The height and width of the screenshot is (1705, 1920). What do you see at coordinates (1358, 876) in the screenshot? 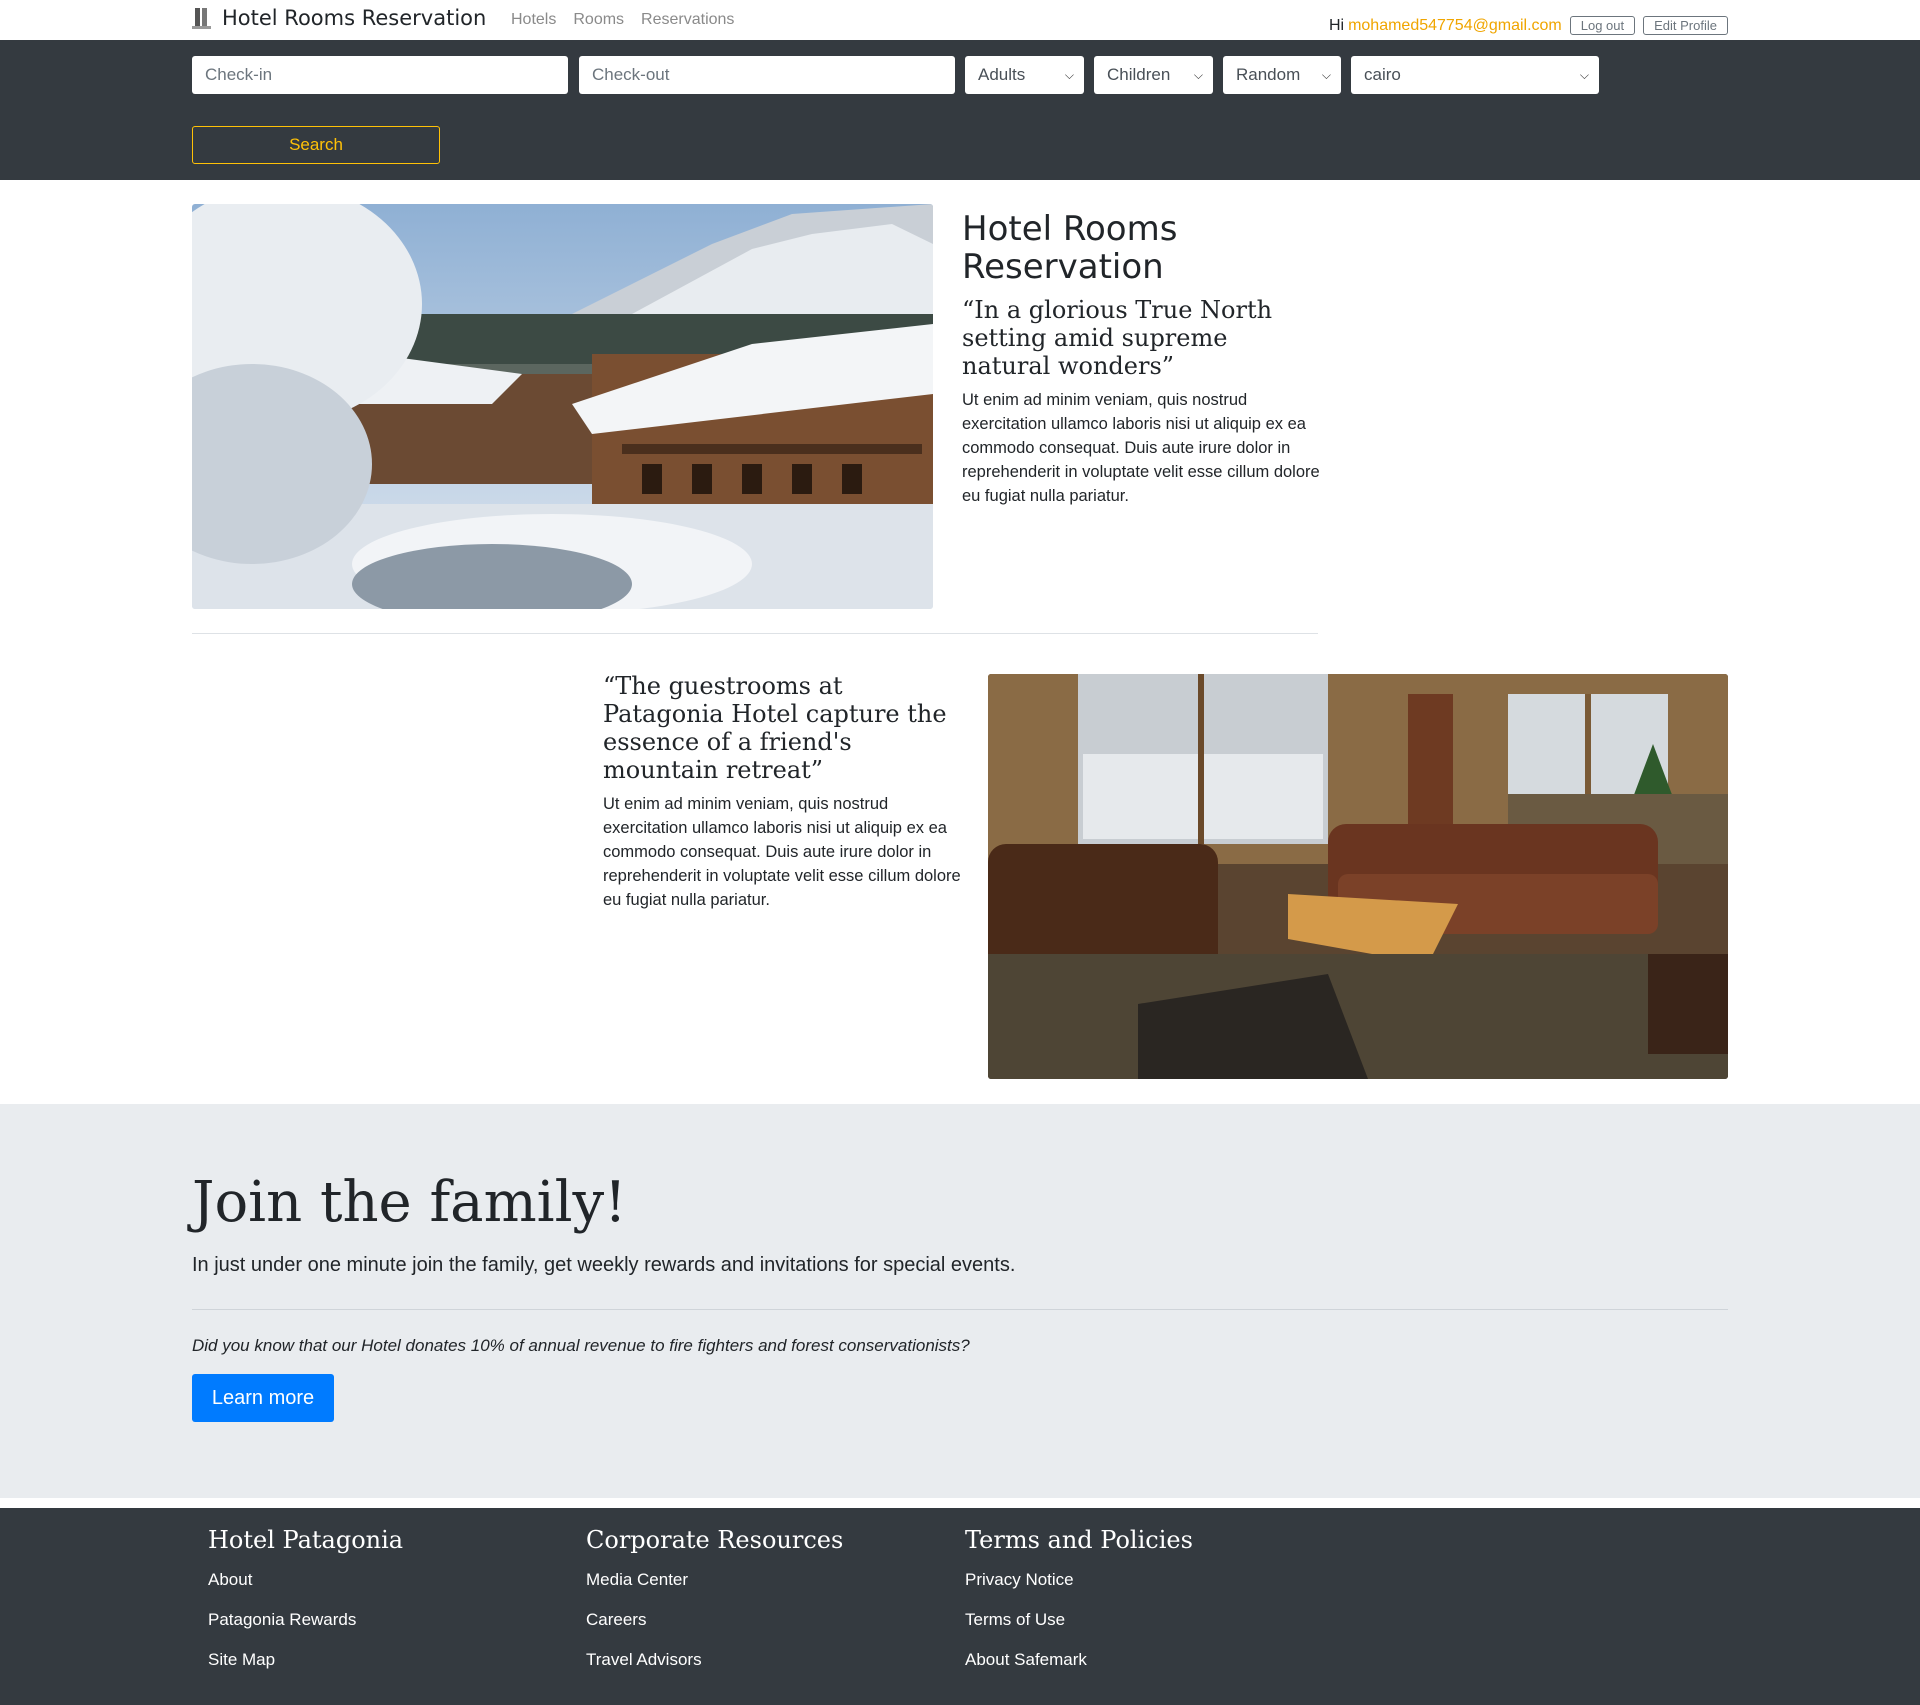
I see `living-room-image` at bounding box center [1358, 876].